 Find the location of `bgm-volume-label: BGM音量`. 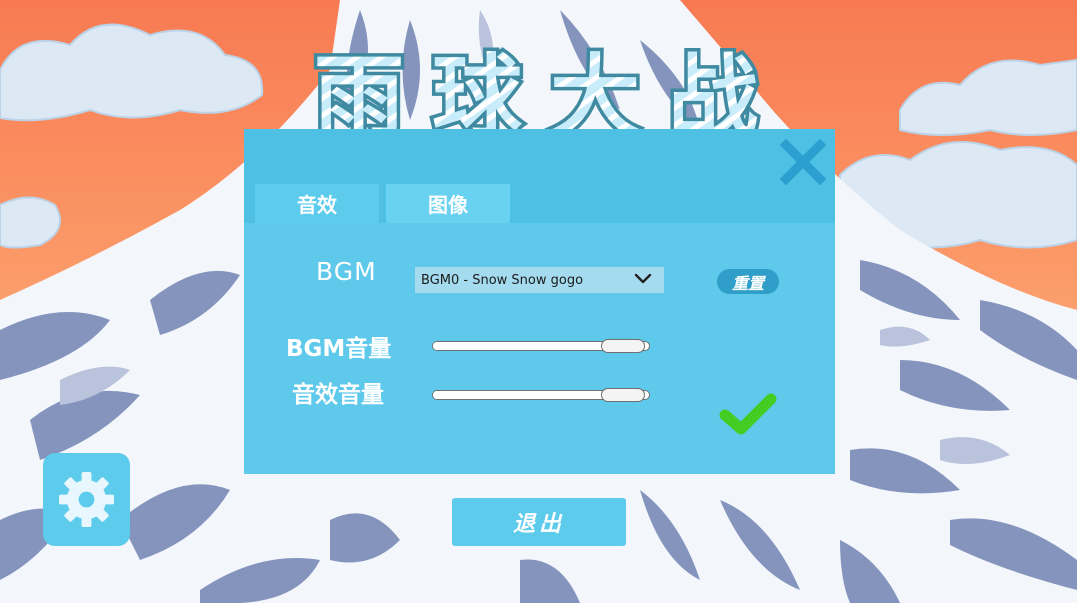

bgm-volume-label: BGM音量 is located at coordinates (339, 349).